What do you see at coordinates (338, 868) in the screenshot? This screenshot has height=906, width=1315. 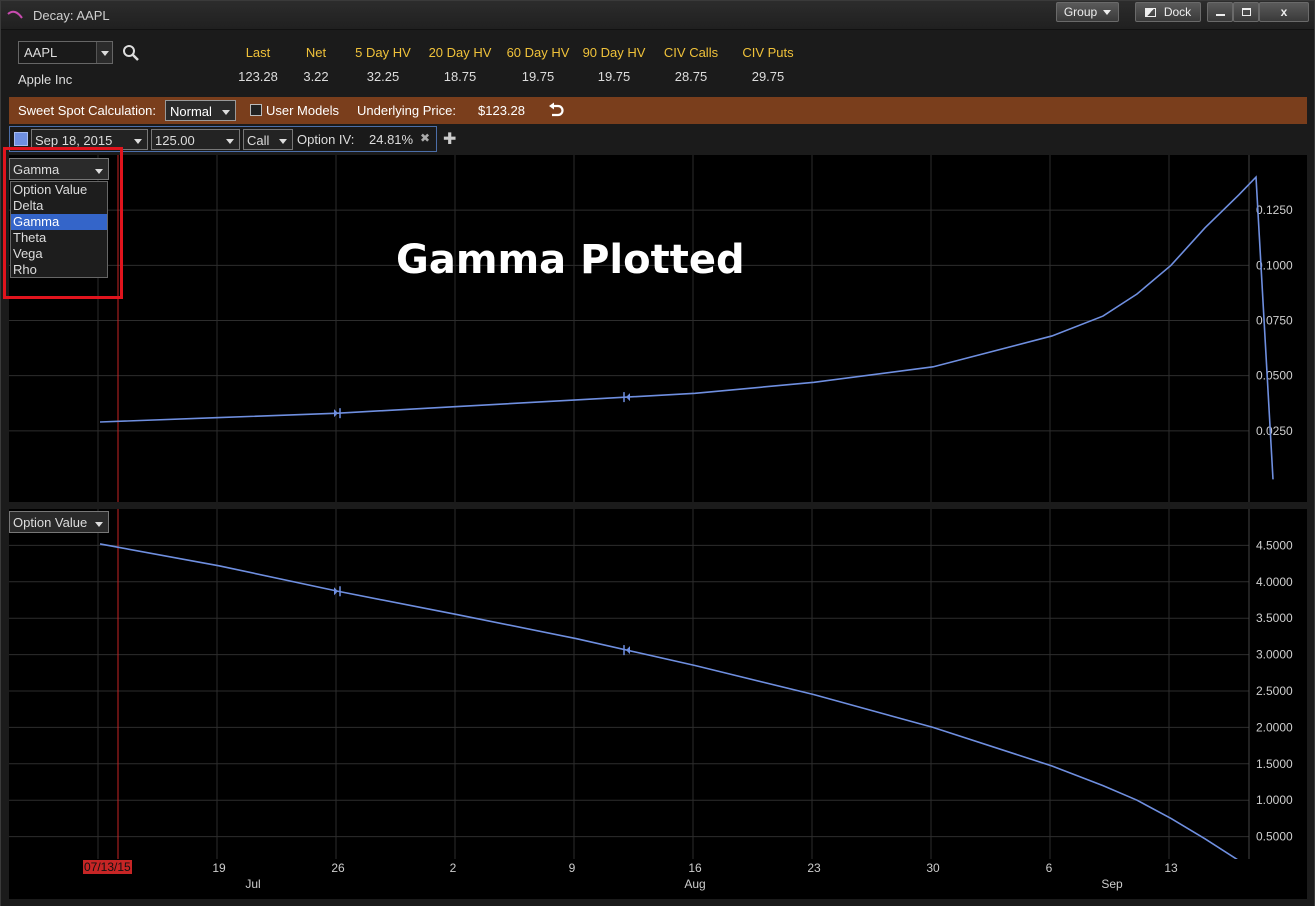 I see `x-tick: 26` at bounding box center [338, 868].